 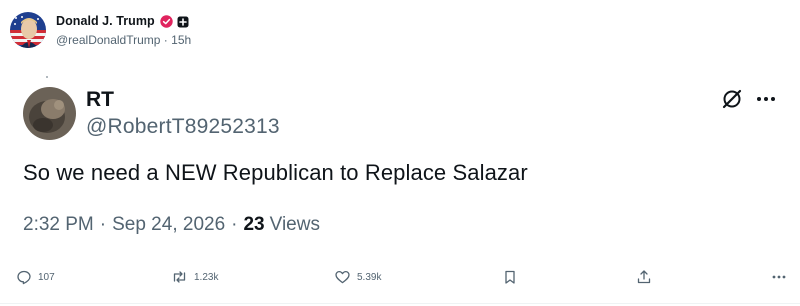 I want to click on post-time-ago: 15h, so click(x=181, y=40).